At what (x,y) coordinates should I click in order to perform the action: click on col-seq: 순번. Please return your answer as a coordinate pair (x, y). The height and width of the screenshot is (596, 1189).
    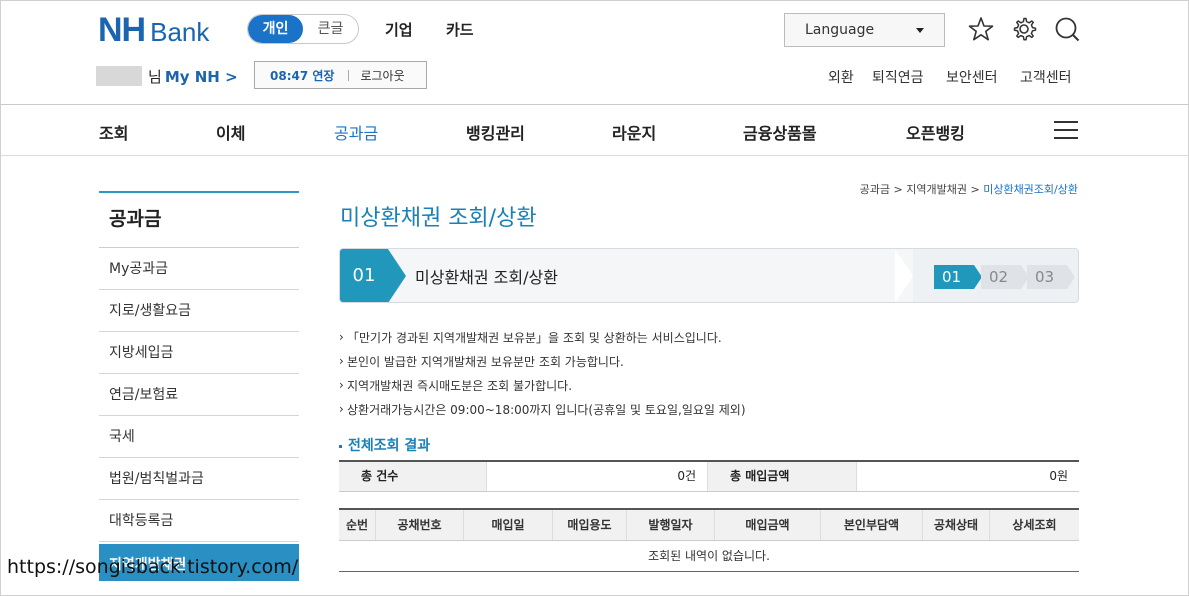
    Looking at the image, I should click on (357, 525).